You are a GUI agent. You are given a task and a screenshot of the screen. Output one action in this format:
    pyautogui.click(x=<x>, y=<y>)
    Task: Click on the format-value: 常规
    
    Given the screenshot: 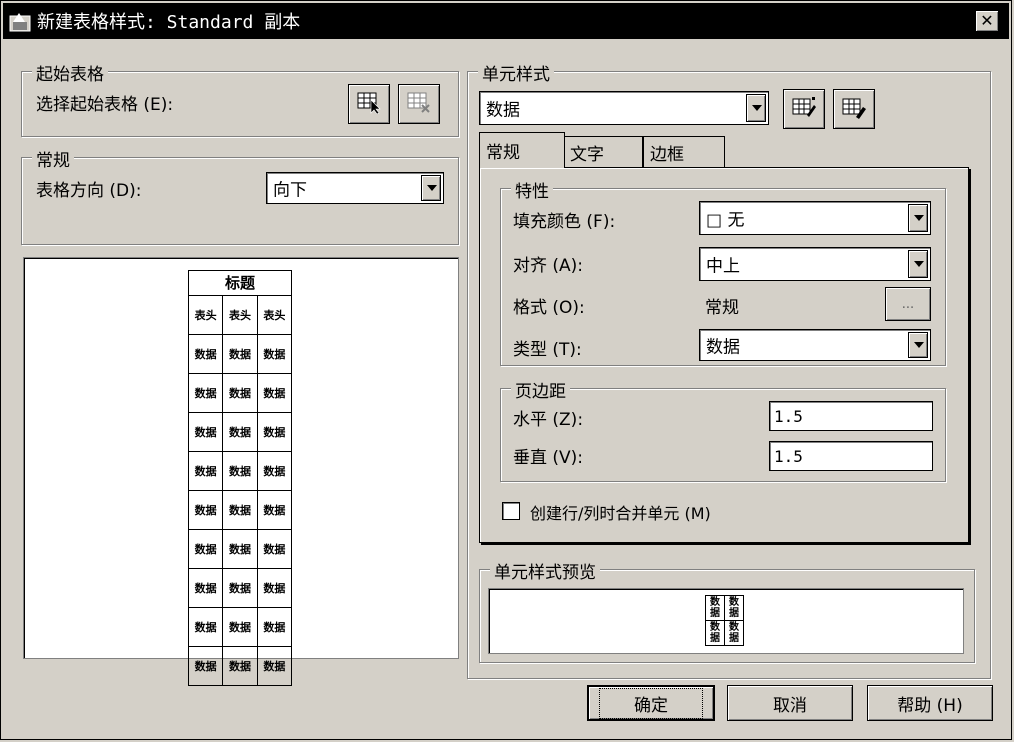 What is the action you would take?
    pyautogui.click(x=722, y=308)
    